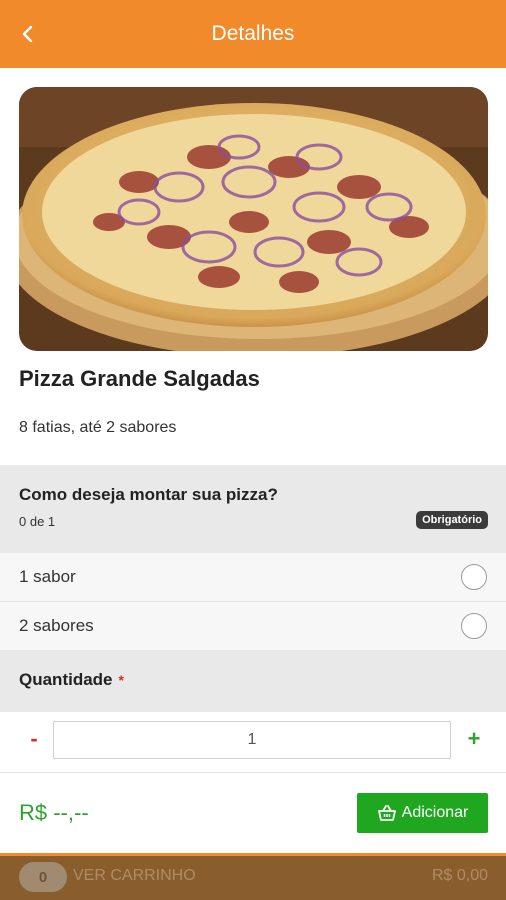 The height and width of the screenshot is (900, 506). I want to click on option-label: 1 sabor, so click(47, 576).